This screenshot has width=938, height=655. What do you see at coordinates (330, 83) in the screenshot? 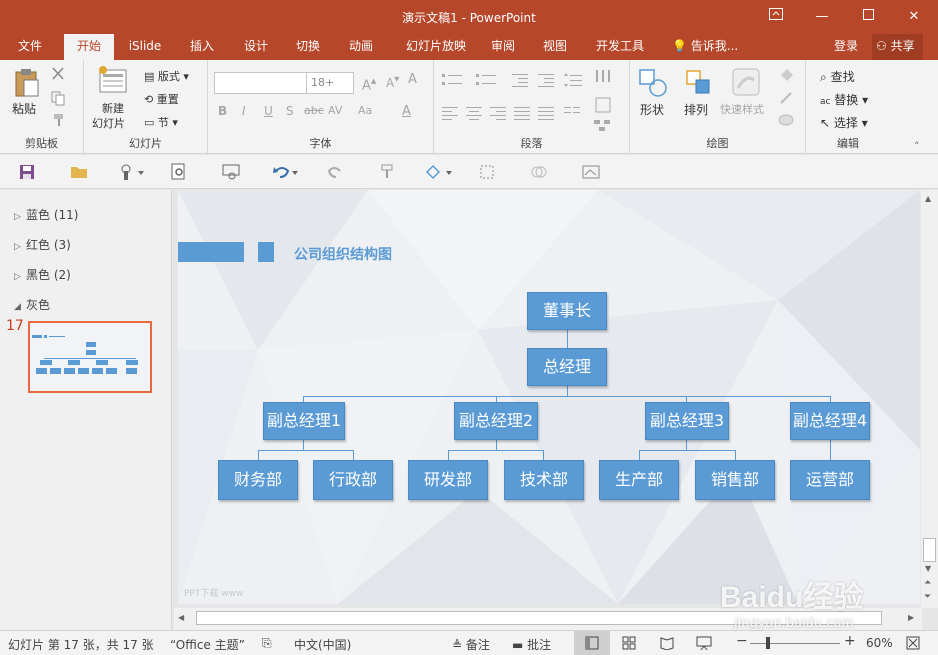
I see `font-size-box: 18+` at bounding box center [330, 83].